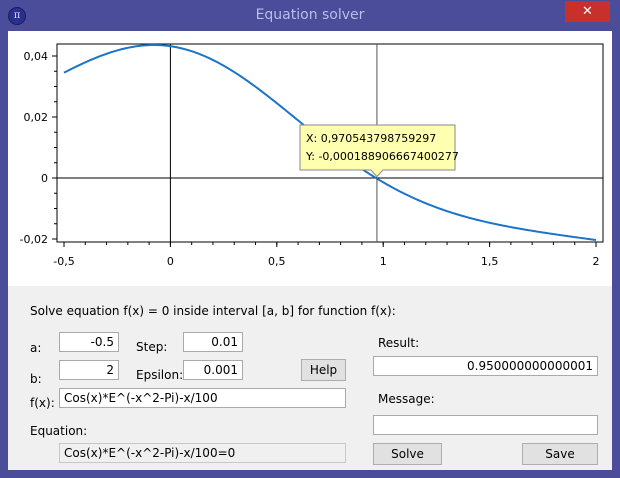 This screenshot has height=478, width=620. I want to click on y-tick-label: 0,04, so click(36, 56).